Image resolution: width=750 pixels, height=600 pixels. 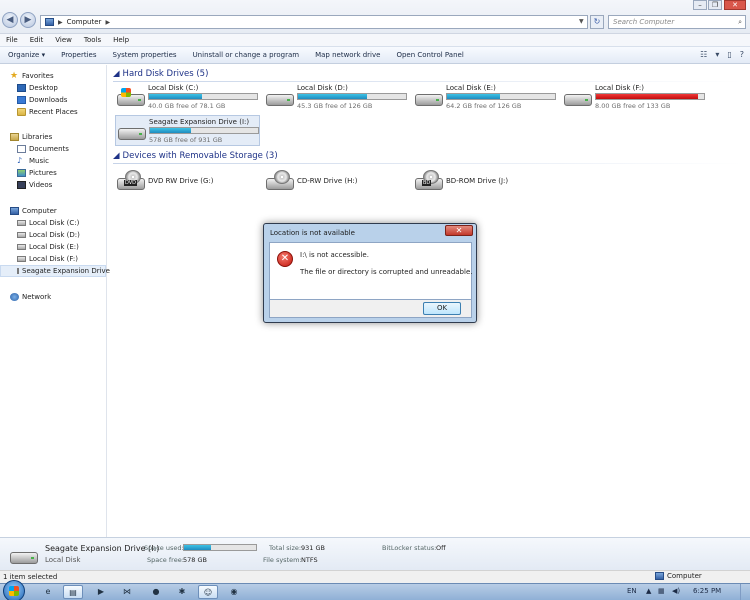 I want to click on menu-file: File, so click(x=12, y=40).